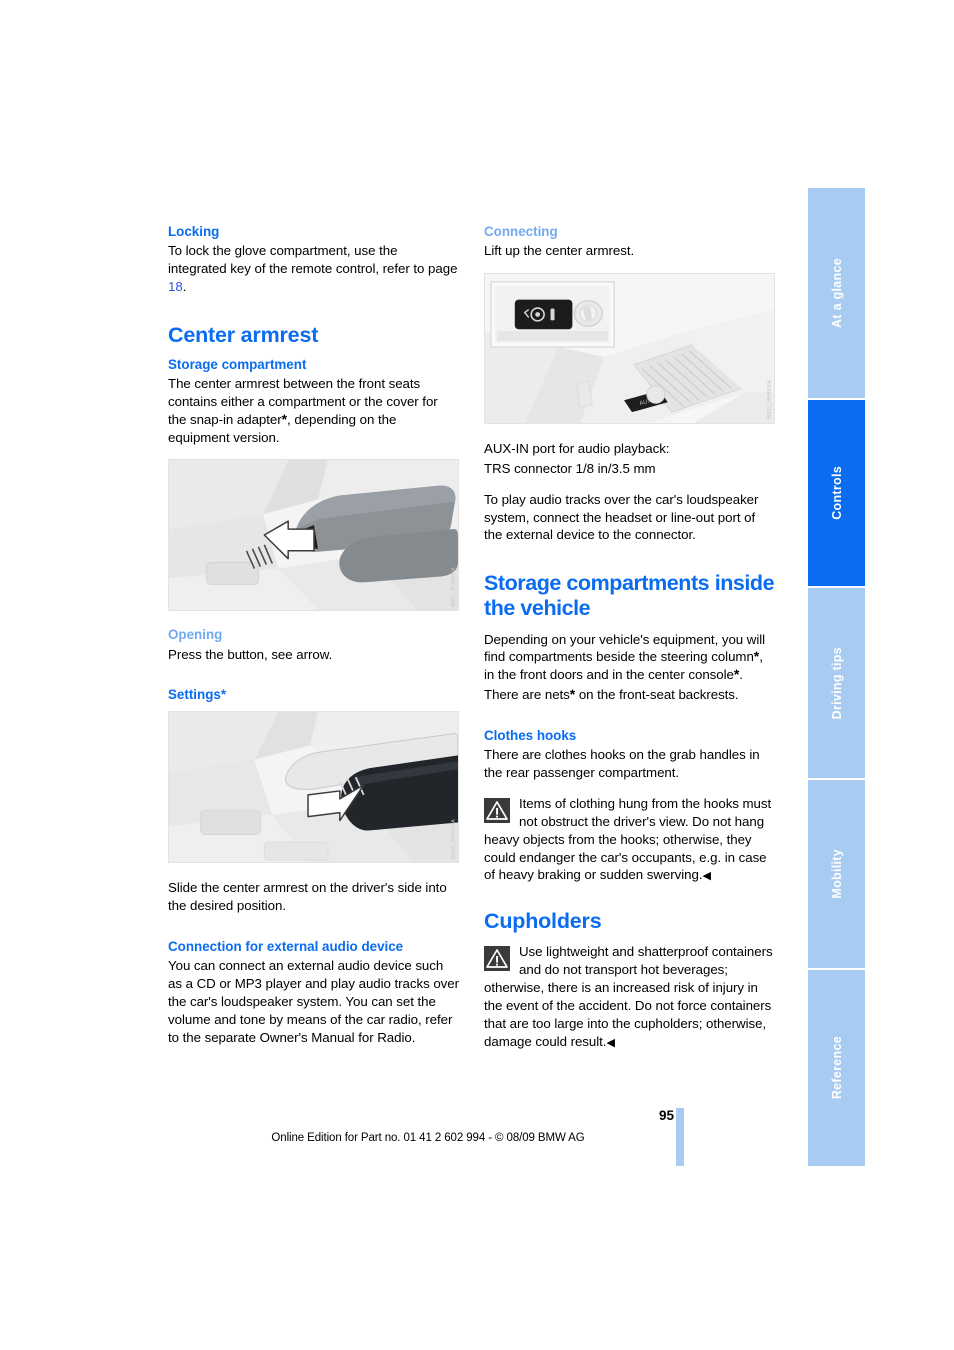 This screenshot has width=954, height=1350. Describe the element at coordinates (250, 654) in the screenshot. I see `opening-text: Press the button, see arrow.` at that location.